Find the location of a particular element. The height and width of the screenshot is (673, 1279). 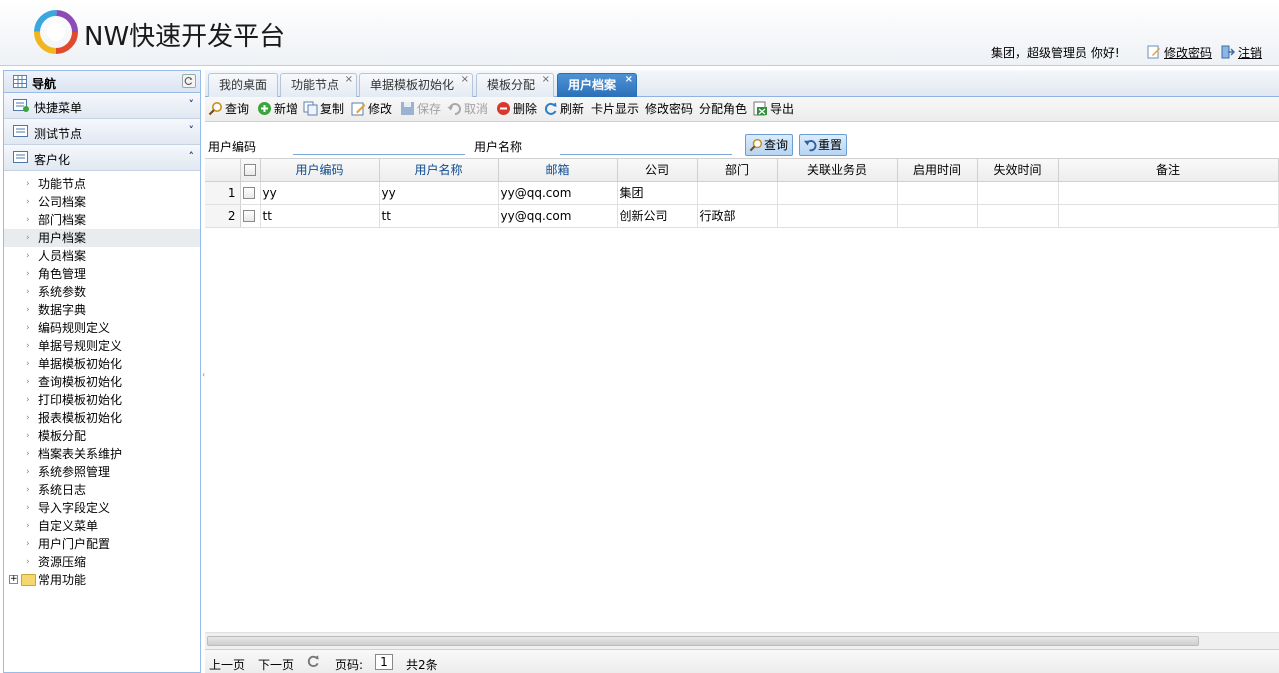

user-code-input is located at coordinates (379, 145).